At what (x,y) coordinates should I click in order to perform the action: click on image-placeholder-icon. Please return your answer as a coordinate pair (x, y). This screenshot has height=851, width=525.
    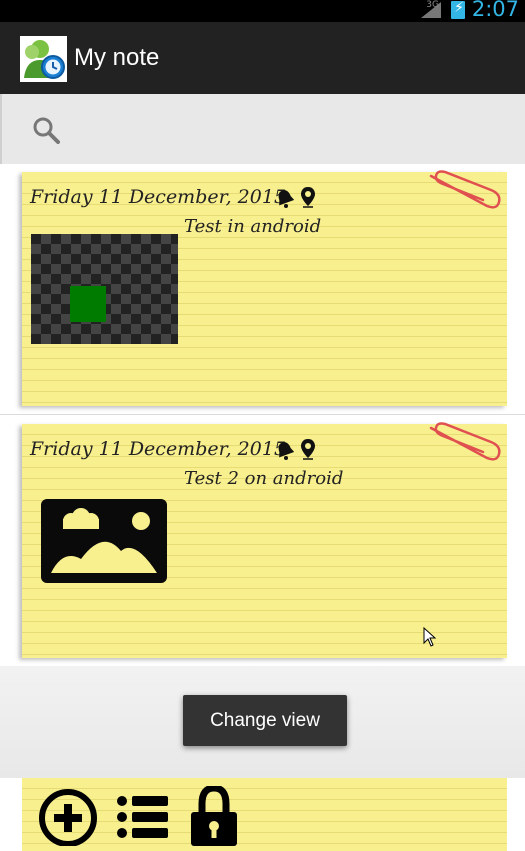
    Looking at the image, I should click on (104, 541).